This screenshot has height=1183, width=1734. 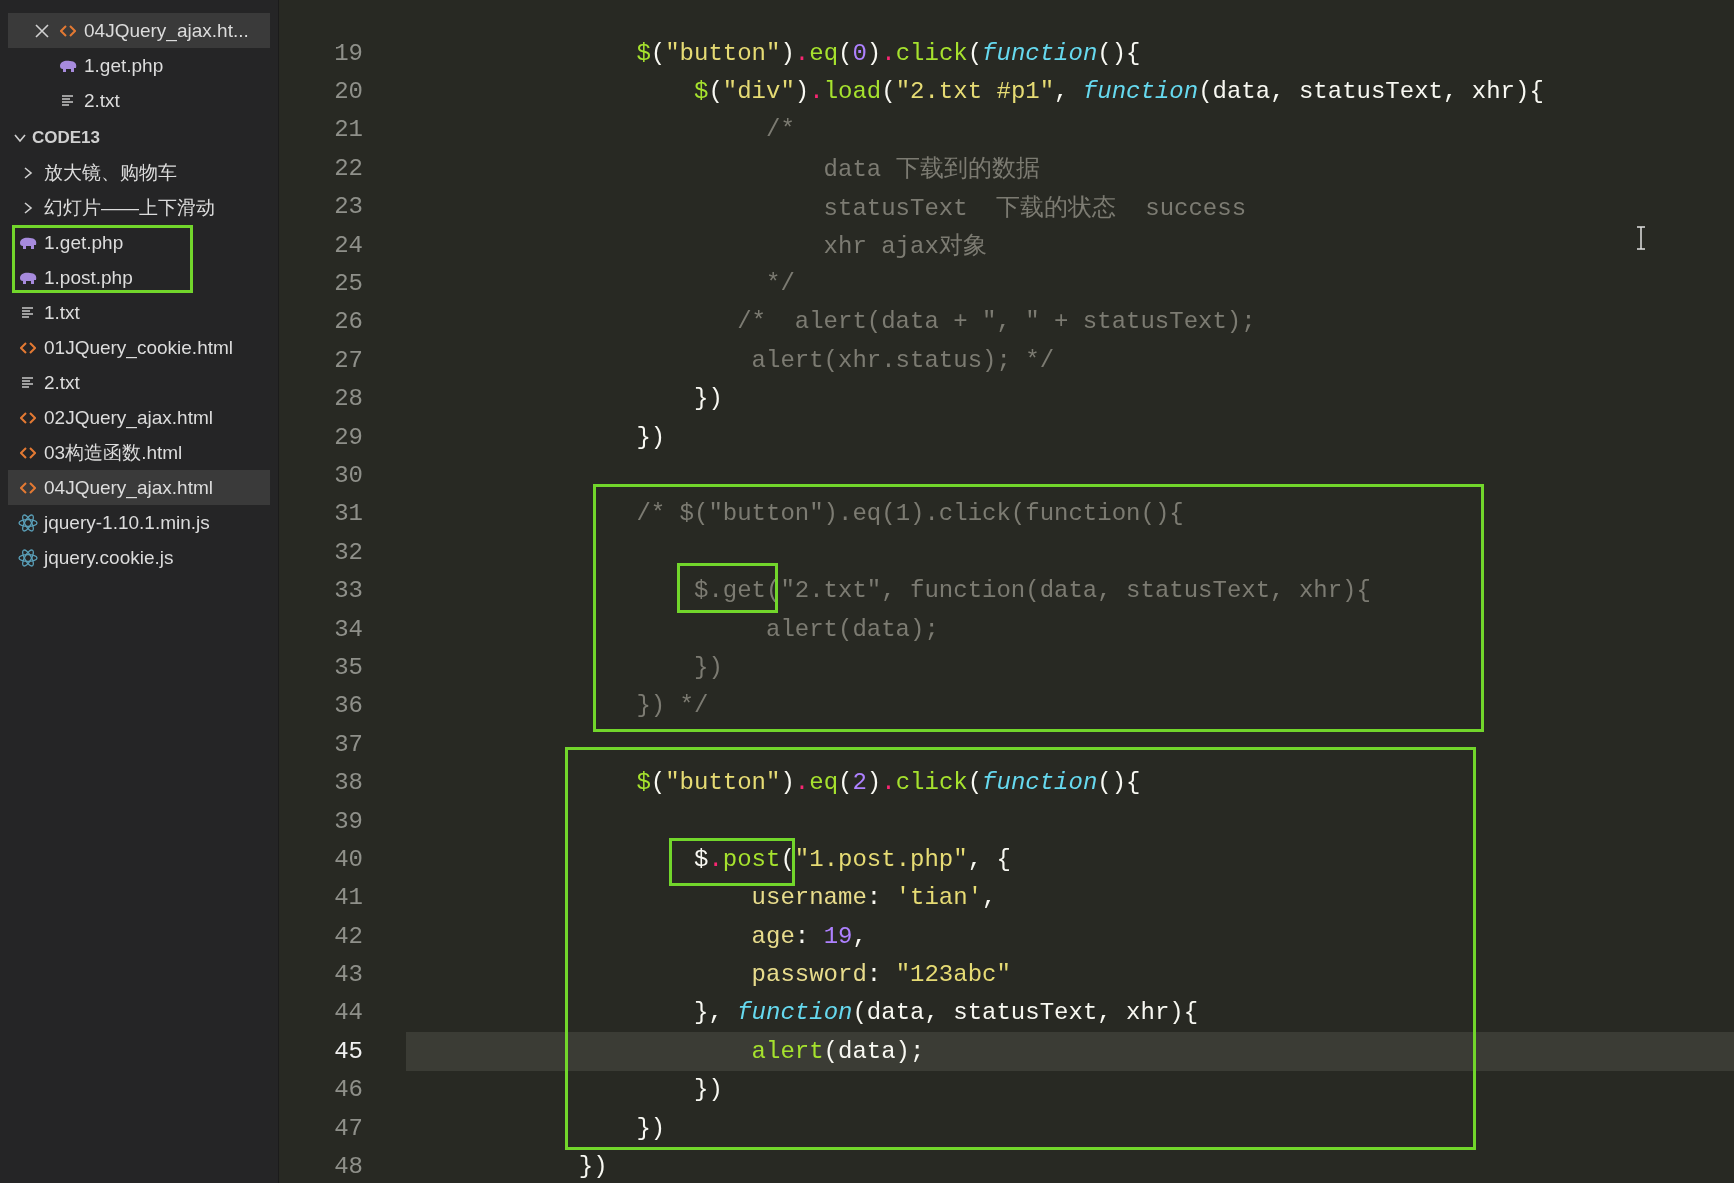 What do you see at coordinates (348, 552) in the screenshot?
I see `line-number: 32` at bounding box center [348, 552].